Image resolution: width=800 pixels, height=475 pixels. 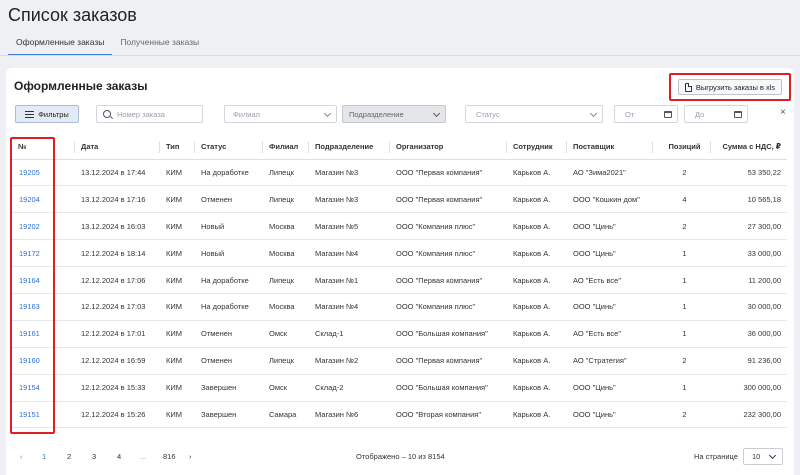 What do you see at coordinates (44, 456) in the screenshot?
I see `page-link: 1` at bounding box center [44, 456].